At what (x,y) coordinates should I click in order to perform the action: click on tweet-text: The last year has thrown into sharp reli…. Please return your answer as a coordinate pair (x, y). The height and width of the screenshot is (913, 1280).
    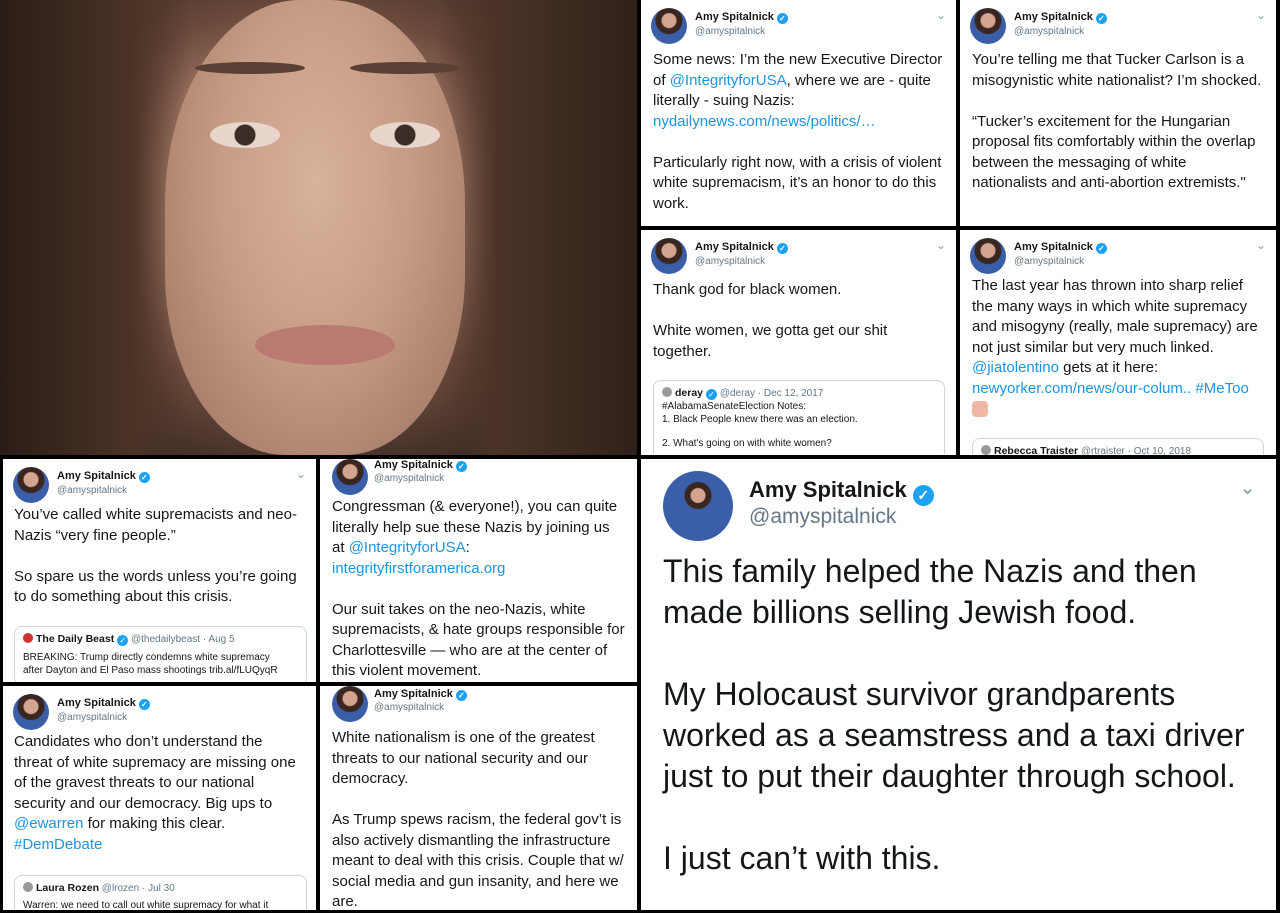
    Looking at the image, I should click on (1118, 350).